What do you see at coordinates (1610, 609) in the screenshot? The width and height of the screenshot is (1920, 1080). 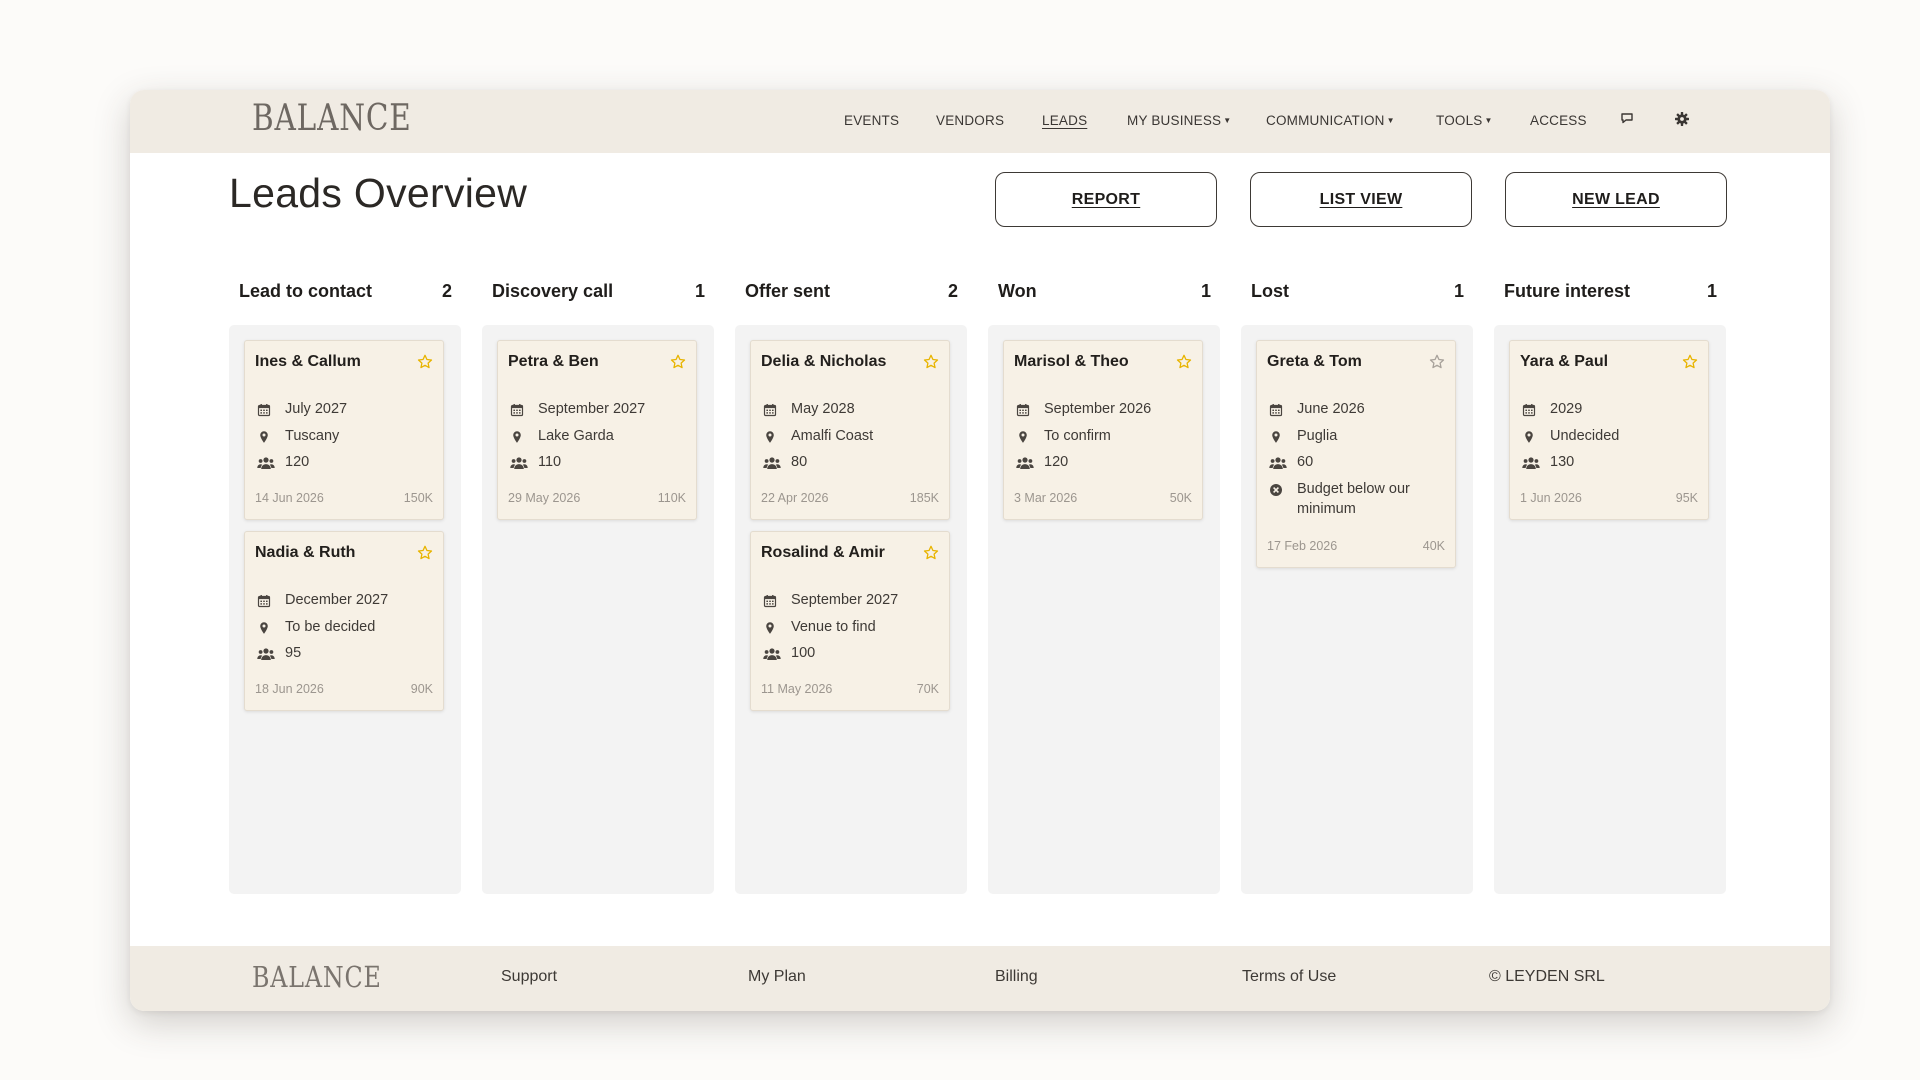 I see `column-future-interest: Yara & Paul 2029 Undecided 130 1 Jun 2026 95K` at bounding box center [1610, 609].